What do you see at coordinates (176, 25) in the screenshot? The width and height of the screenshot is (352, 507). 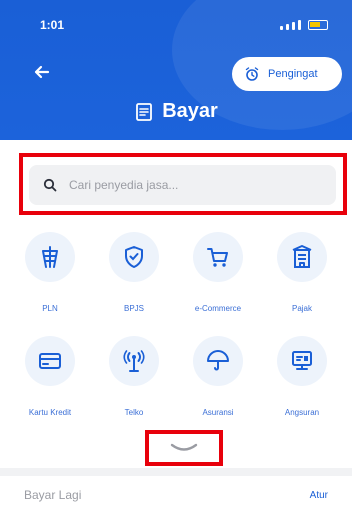 I see `status-bar: 1:01` at bounding box center [176, 25].